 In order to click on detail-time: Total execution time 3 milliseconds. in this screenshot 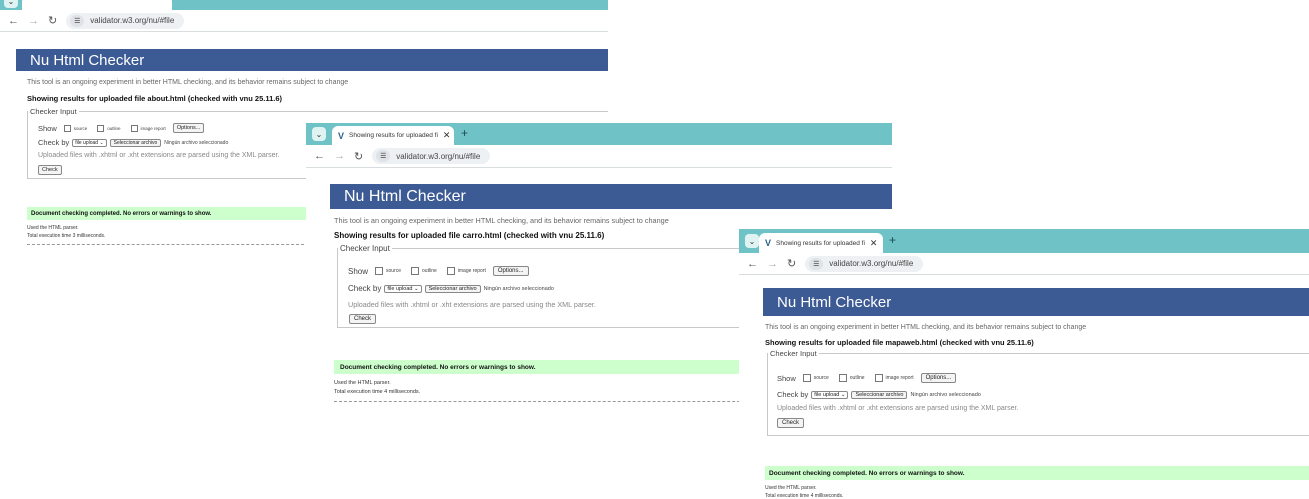, I will do `click(66, 236)`.